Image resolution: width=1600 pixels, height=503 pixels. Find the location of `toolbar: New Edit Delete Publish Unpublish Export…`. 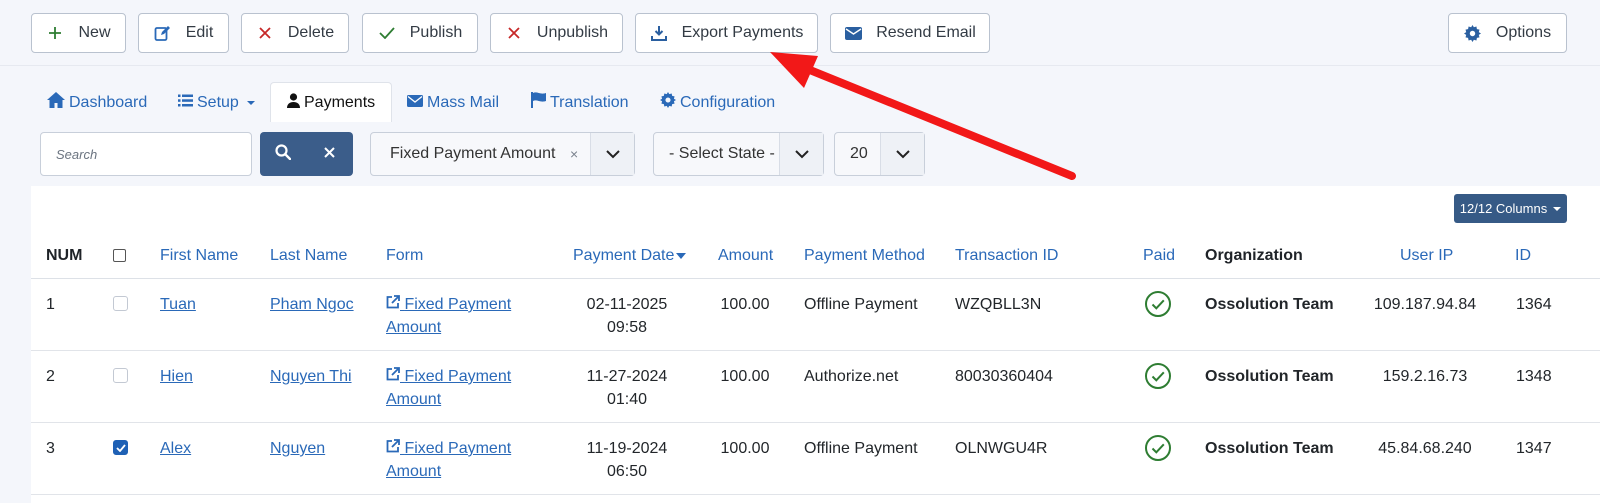

toolbar: New Edit Delete Publish Unpublish Export… is located at coordinates (800, 33).